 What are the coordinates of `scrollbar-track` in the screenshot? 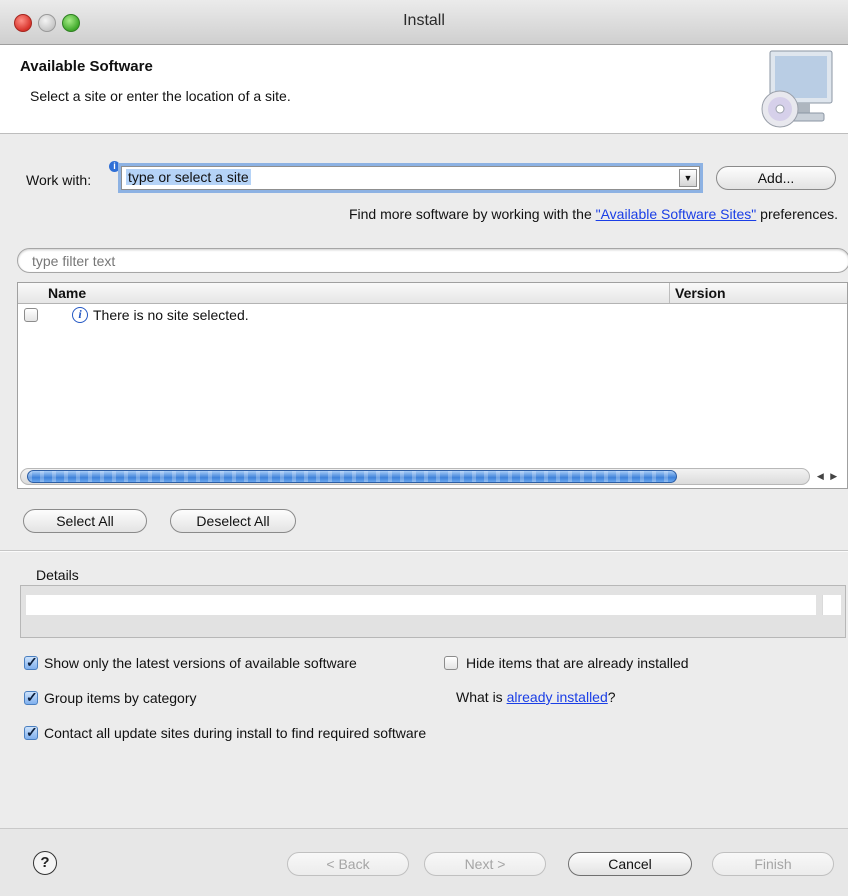 It's located at (415, 476).